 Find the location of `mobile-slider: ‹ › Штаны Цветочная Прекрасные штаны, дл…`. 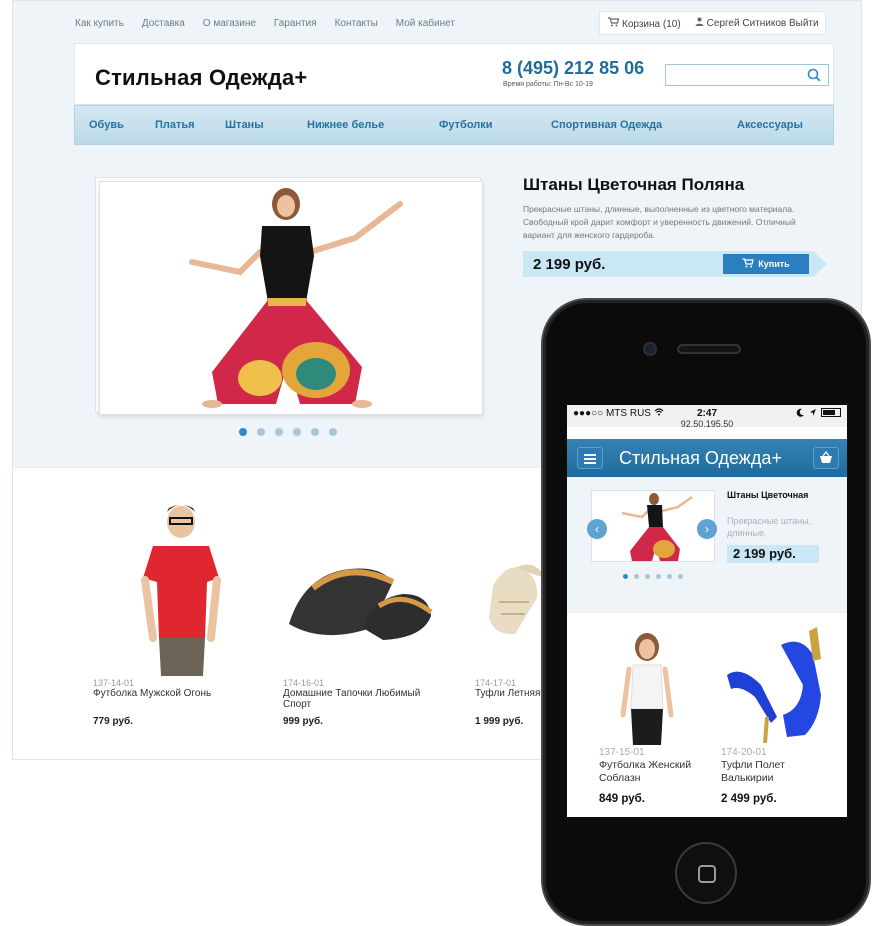

mobile-slider: ‹ › Штаны Цветочная Прекрасные штаны, дл… is located at coordinates (707, 545).